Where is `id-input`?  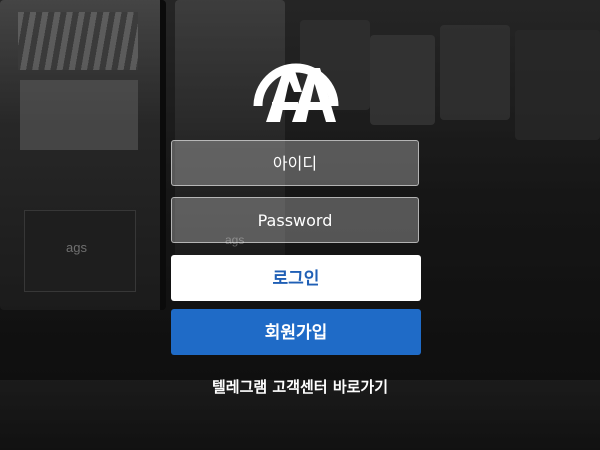
id-input is located at coordinates (295, 163).